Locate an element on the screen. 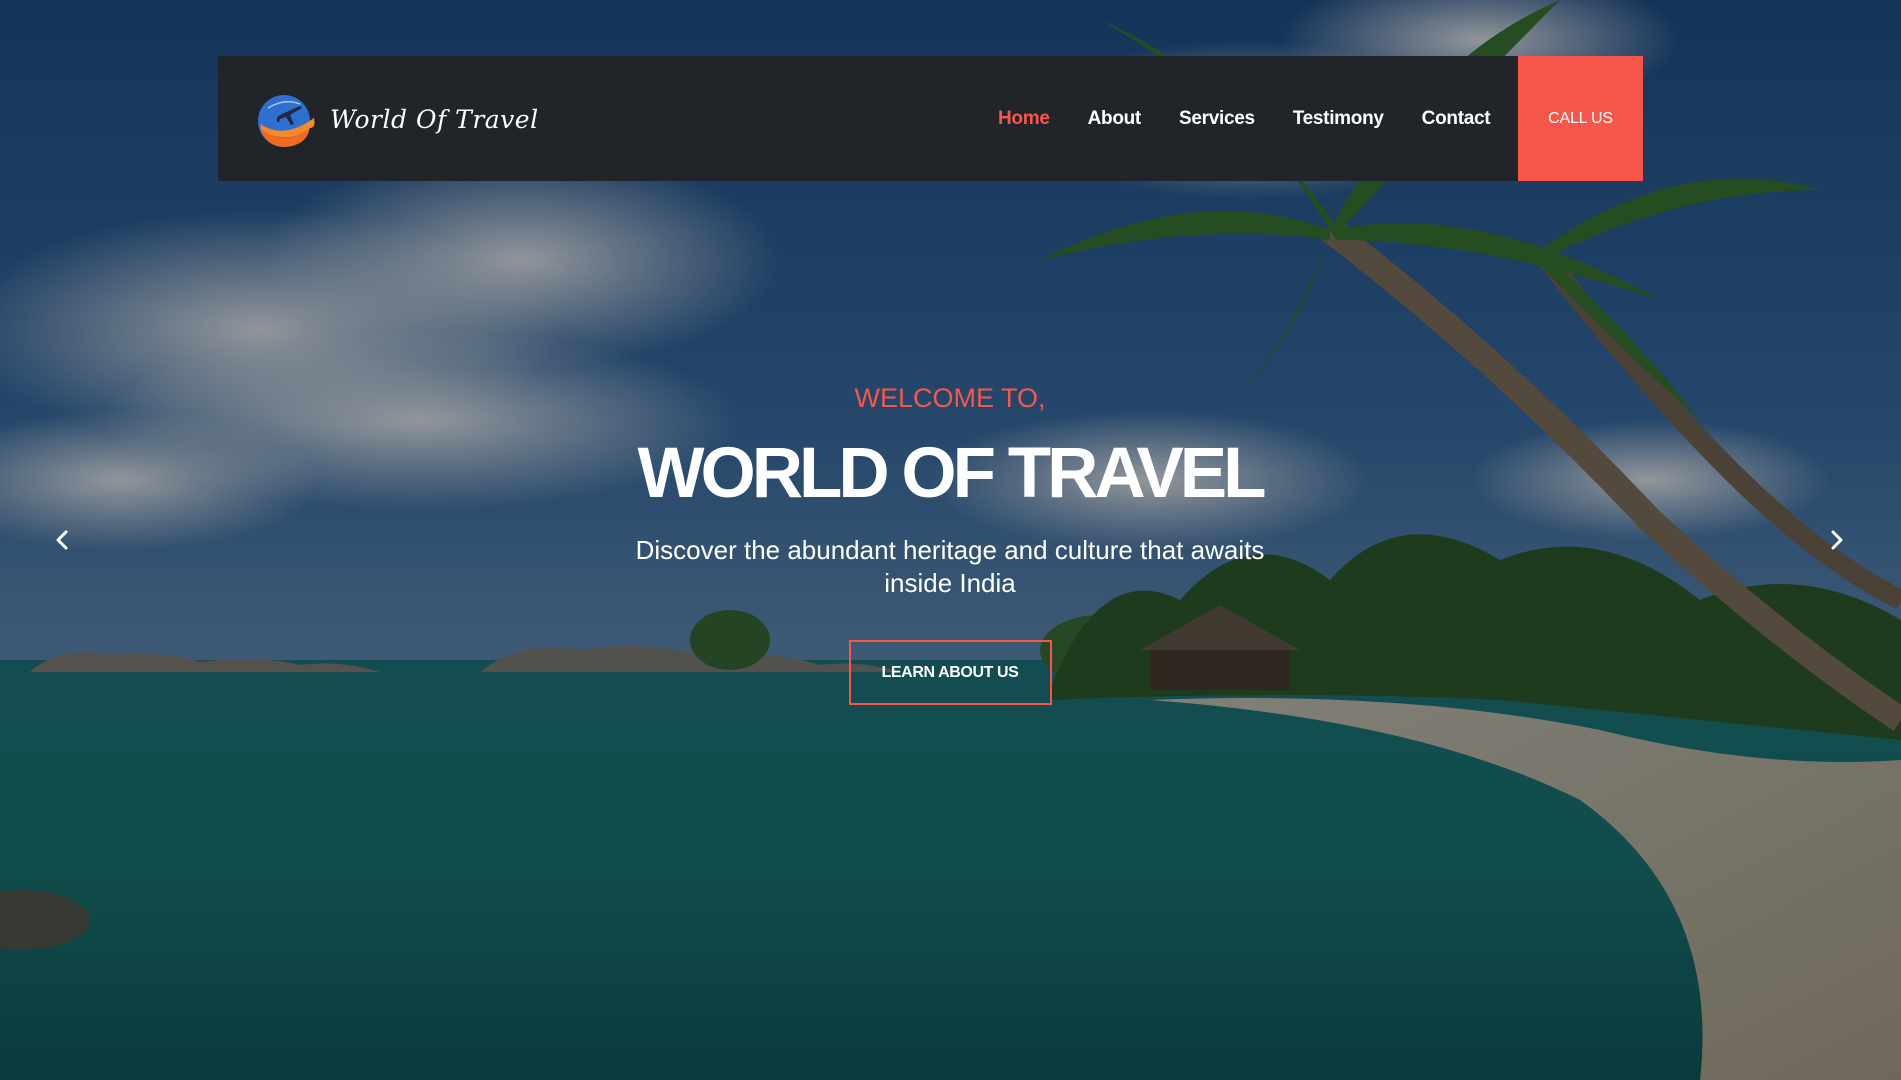 The width and height of the screenshot is (1901, 1080). nav-item-about: About is located at coordinates (1115, 119).